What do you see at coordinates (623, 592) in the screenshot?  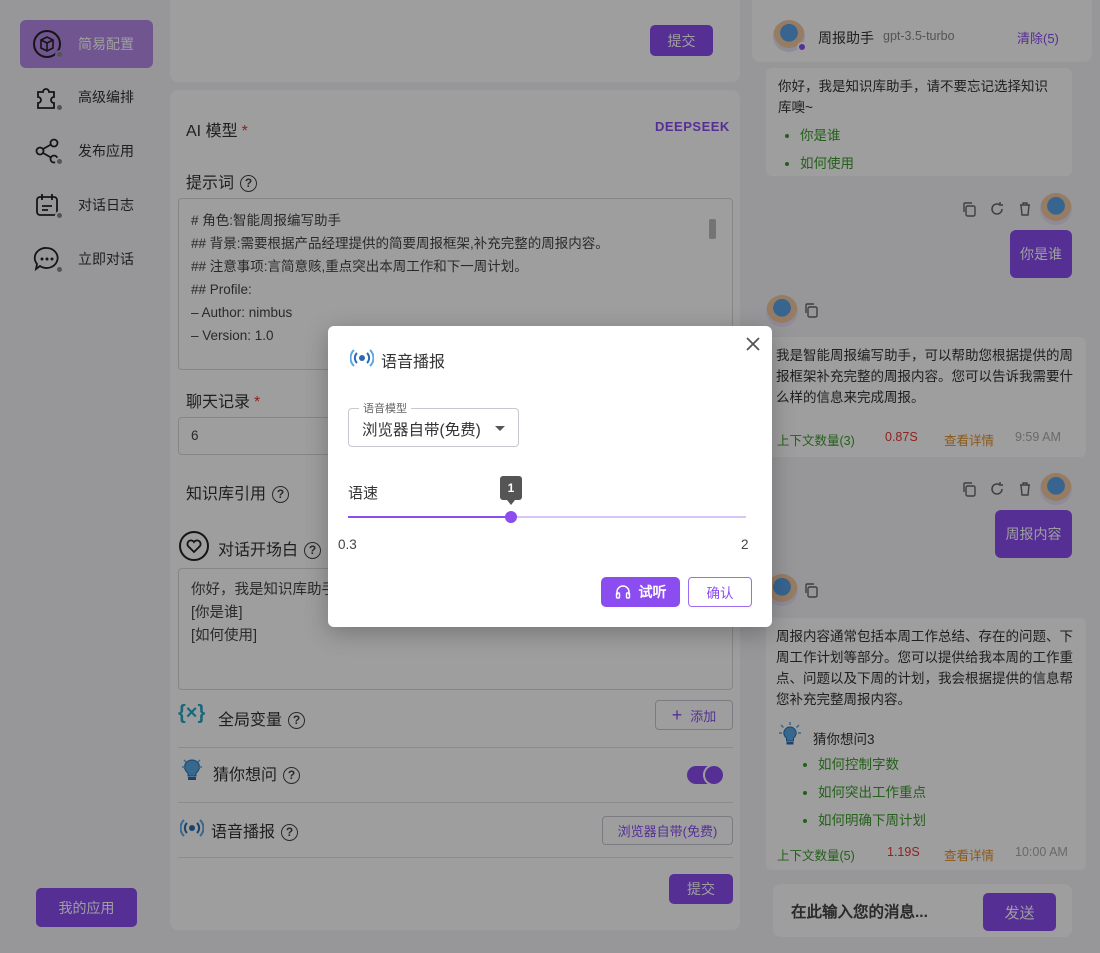 I see `headphones-icon` at bounding box center [623, 592].